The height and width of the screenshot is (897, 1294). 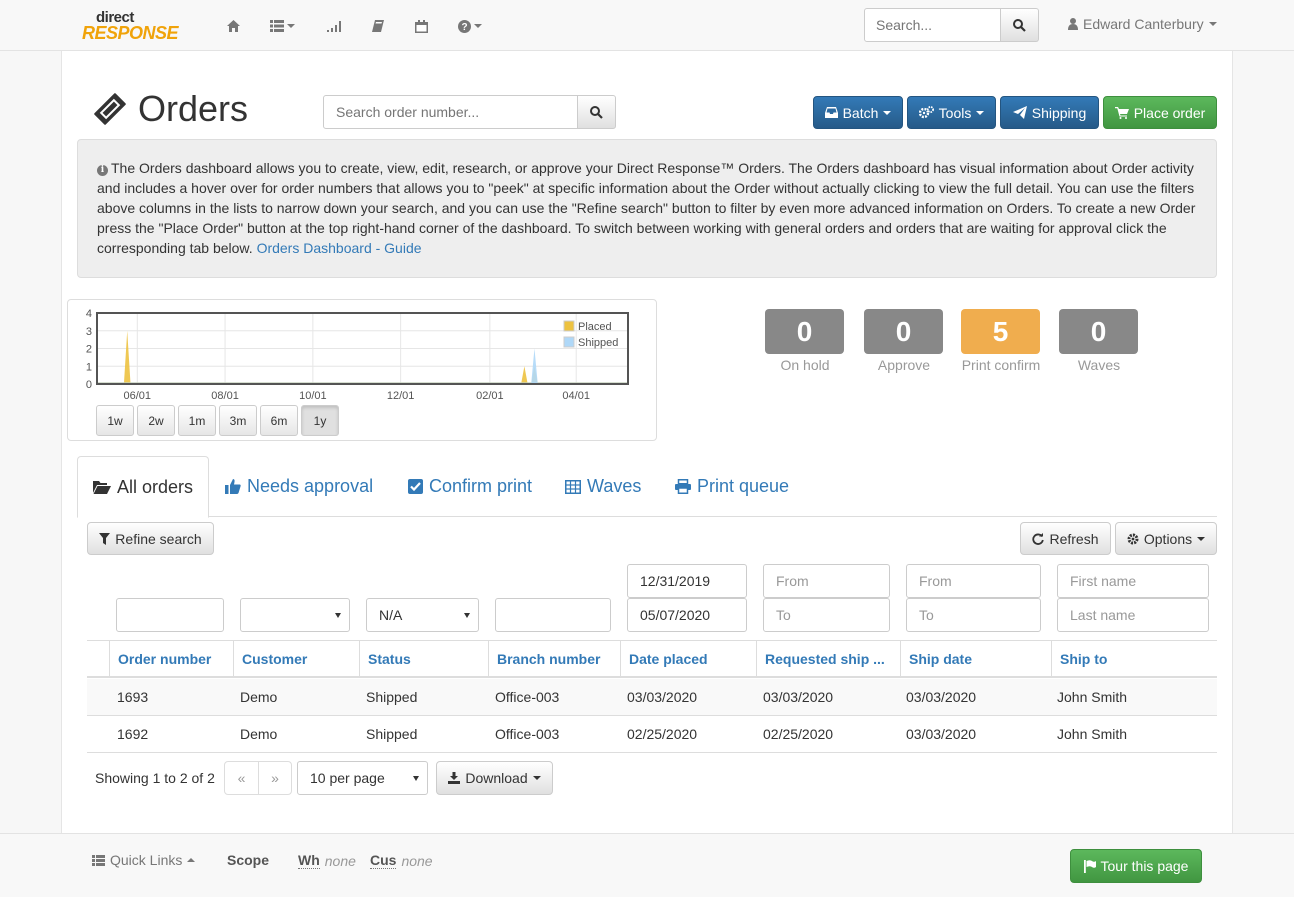 I want to click on download-button: Download, so click(x=494, y=778).